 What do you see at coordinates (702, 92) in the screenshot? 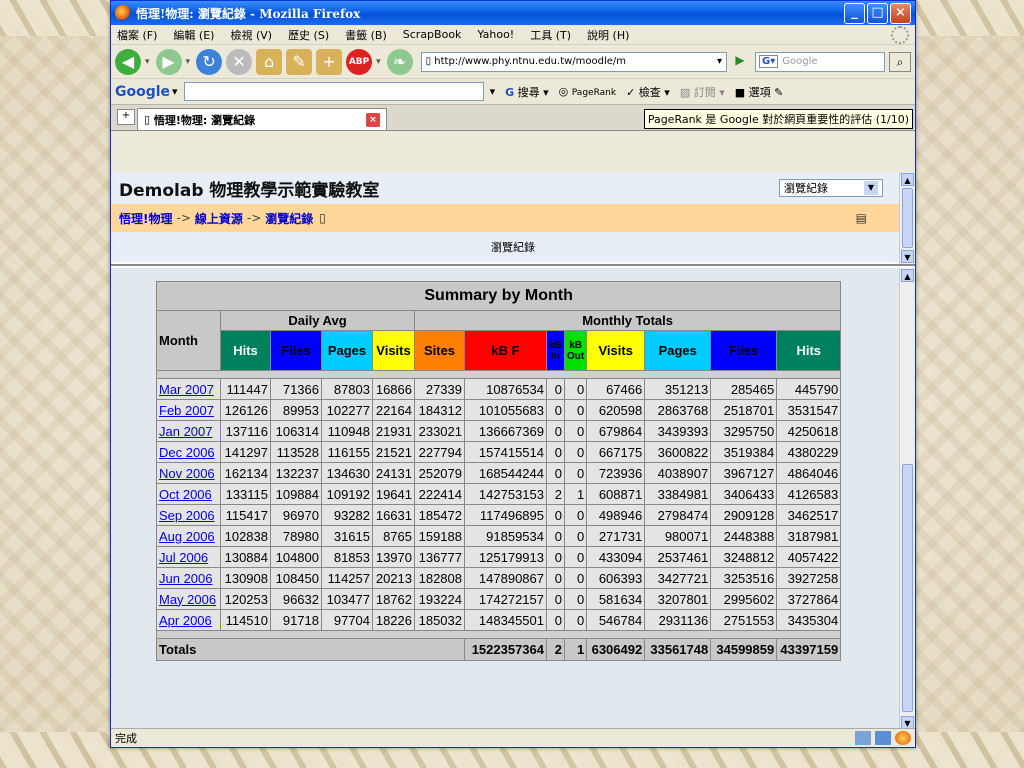
I see `subscribe-button: ▧ 訂閱 ▾` at bounding box center [702, 92].